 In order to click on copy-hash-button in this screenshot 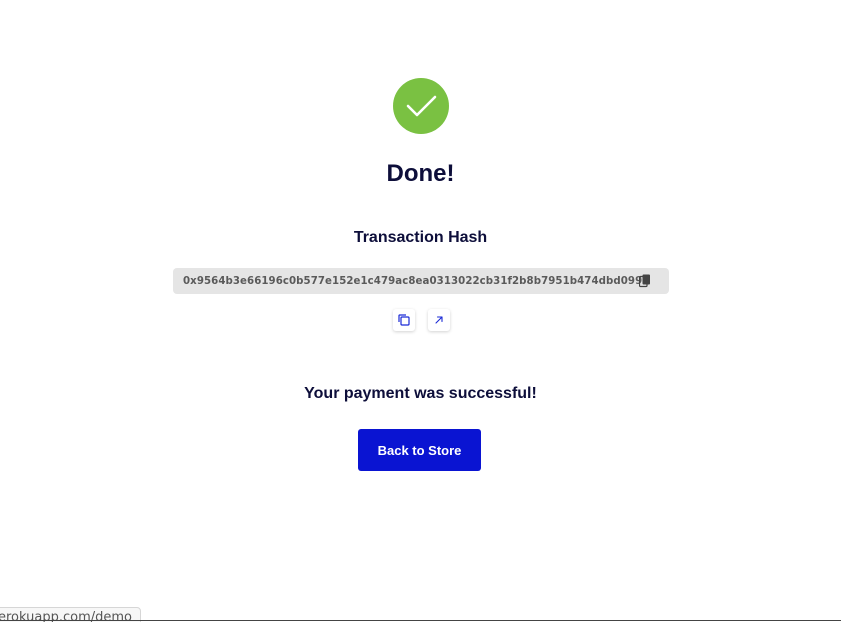, I will do `click(404, 320)`.